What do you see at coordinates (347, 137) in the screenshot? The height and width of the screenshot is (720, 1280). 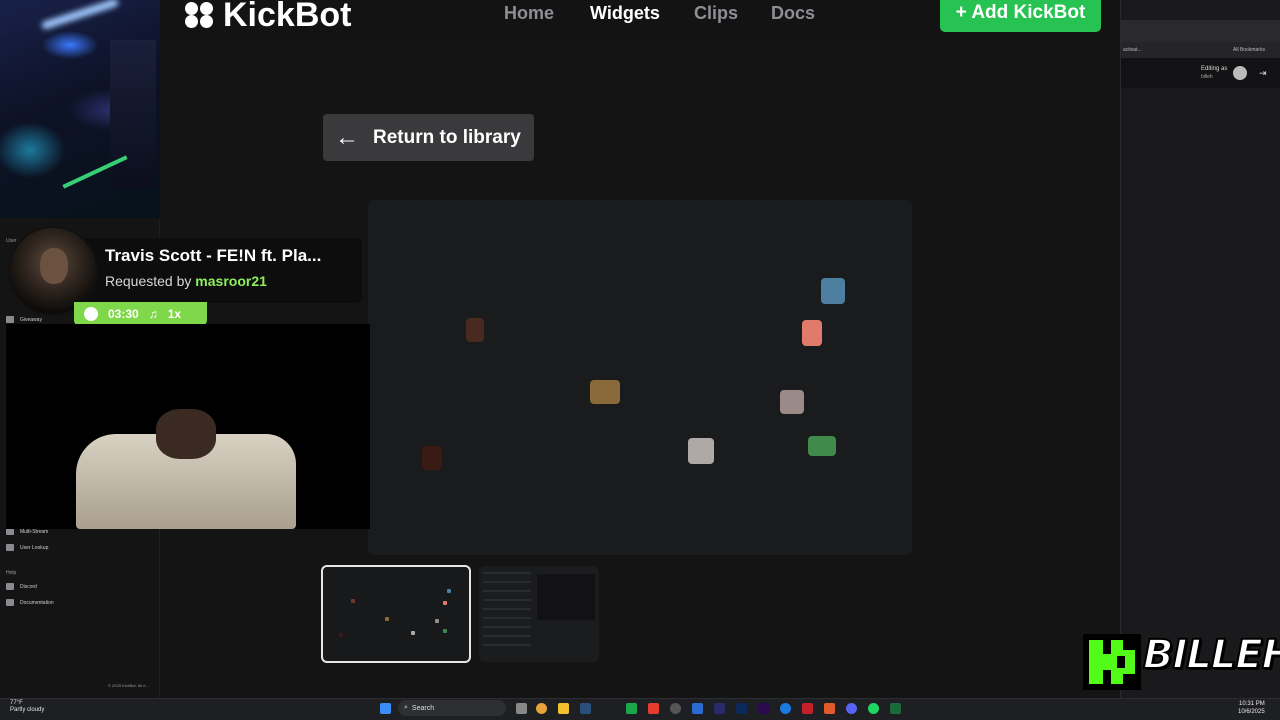 I see `arrow-left-icon: ←` at bounding box center [347, 137].